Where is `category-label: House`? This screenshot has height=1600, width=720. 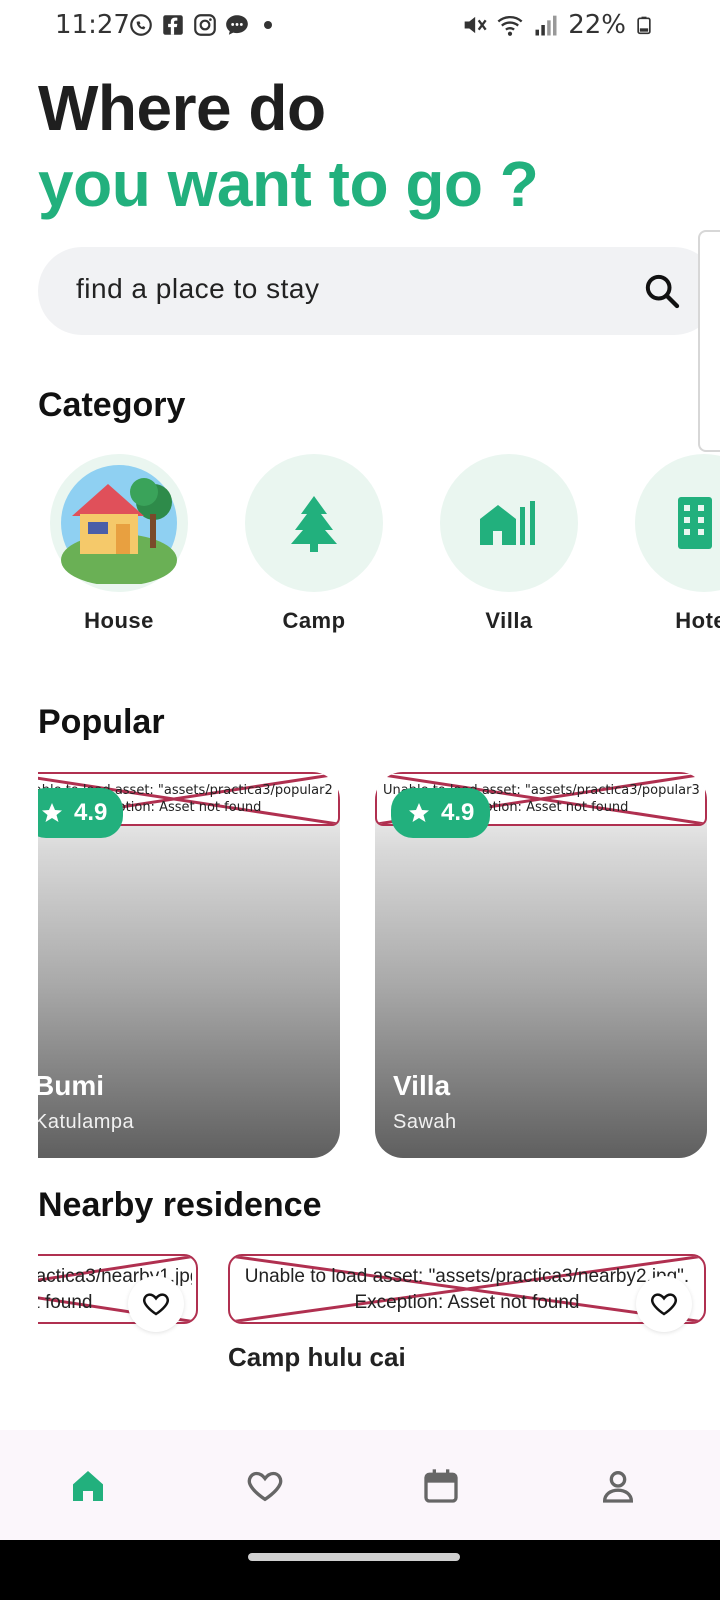 category-label: House is located at coordinates (119, 620).